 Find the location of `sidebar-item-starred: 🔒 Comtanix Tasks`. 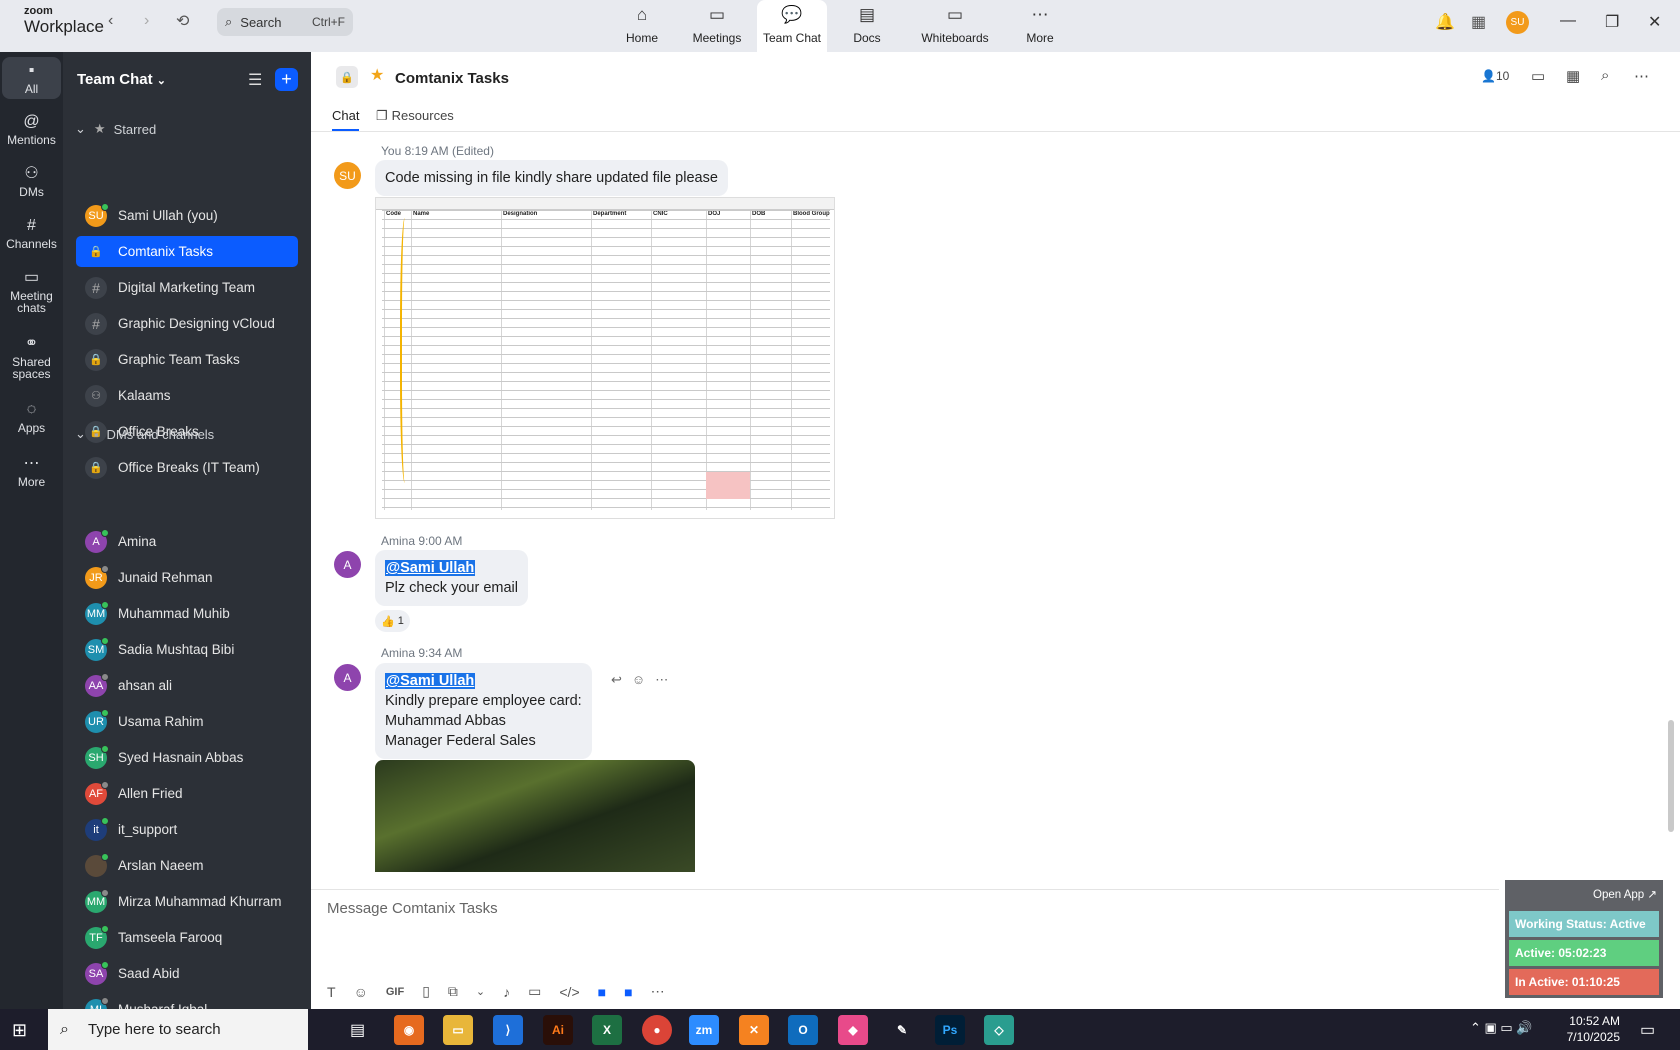

sidebar-item-starred: 🔒 Comtanix Tasks is located at coordinates (187, 251).